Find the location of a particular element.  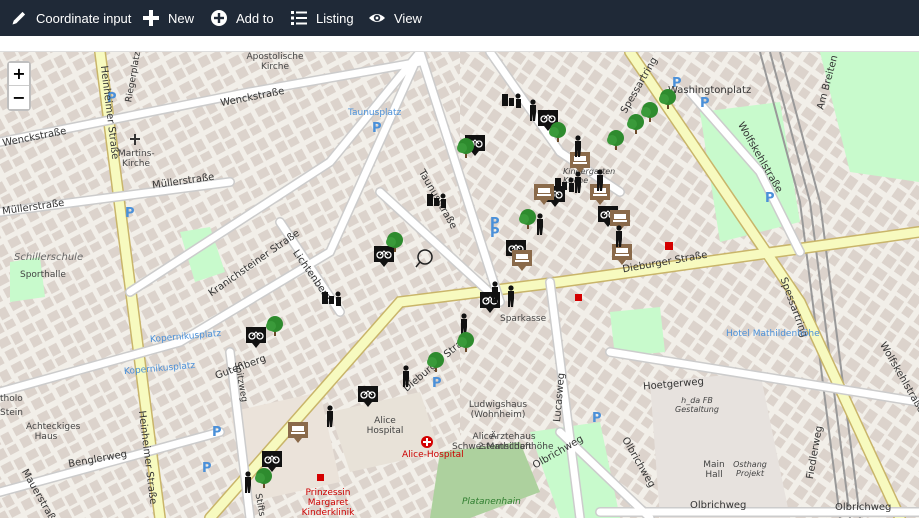

add-to-button: Add to is located at coordinates (242, 18).